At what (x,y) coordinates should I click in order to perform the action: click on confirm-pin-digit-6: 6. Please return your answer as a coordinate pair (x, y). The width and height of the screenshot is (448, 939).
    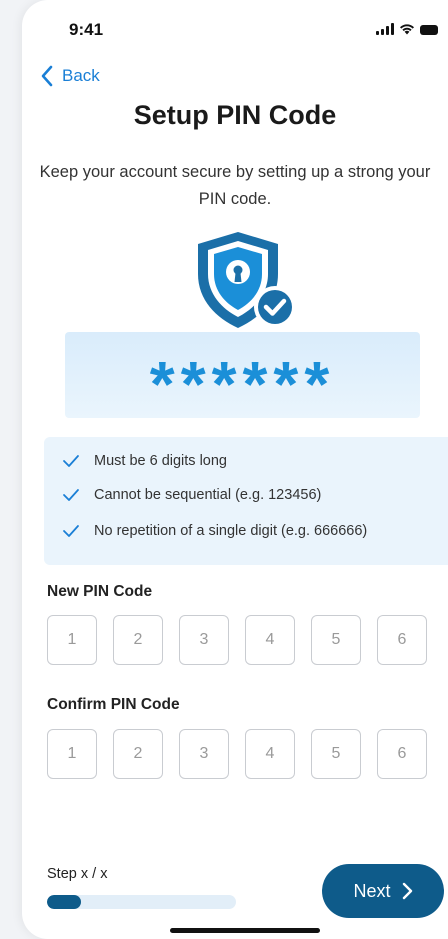
    Looking at the image, I should click on (402, 754).